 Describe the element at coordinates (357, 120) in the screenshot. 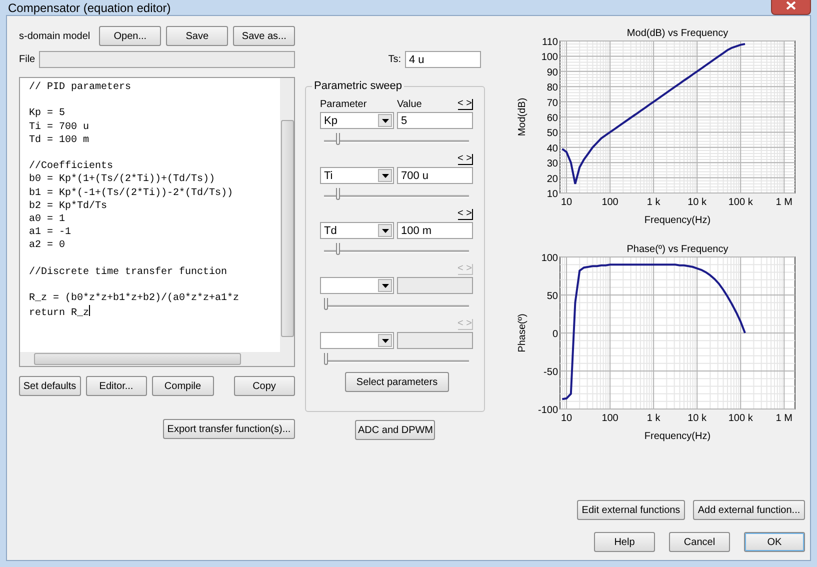

I see `parameter-dropdown: Kp` at that location.